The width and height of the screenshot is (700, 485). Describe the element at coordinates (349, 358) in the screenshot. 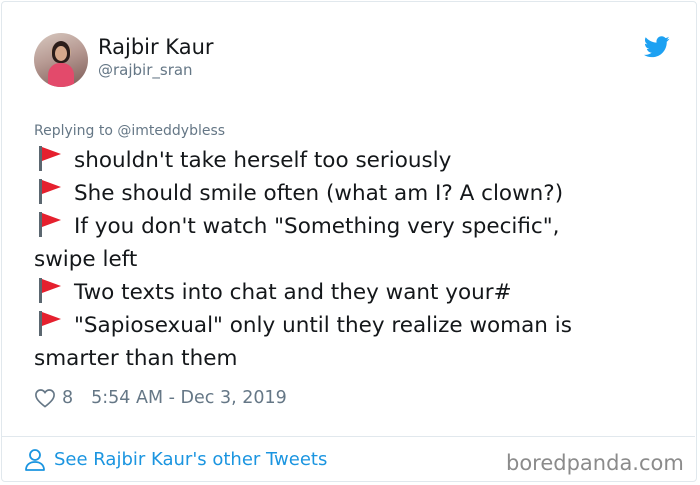

I see `tweet-line: smarter than them` at that location.